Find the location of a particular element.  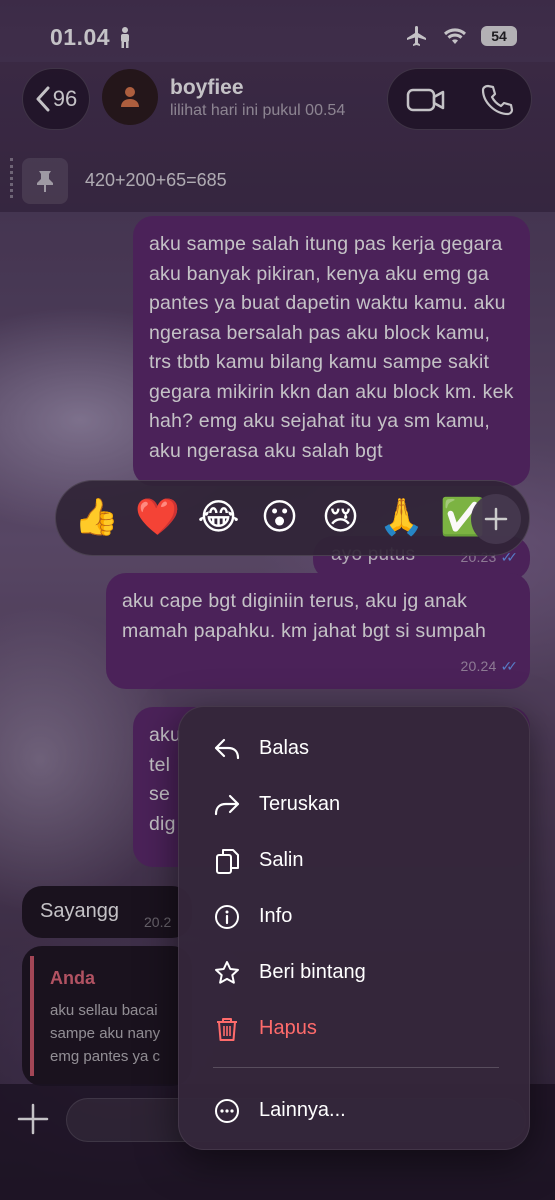

reaction-heart: ❤️ is located at coordinates (157, 518).